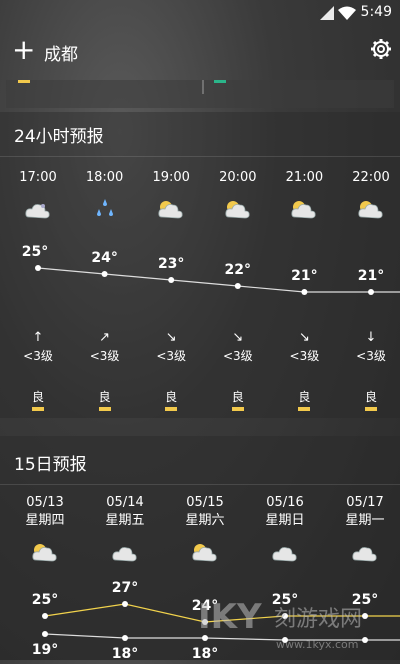 Image resolution: width=400 pixels, height=664 pixels. Describe the element at coordinates (376, 12) in the screenshot. I see `status-time: 5:49` at that location.